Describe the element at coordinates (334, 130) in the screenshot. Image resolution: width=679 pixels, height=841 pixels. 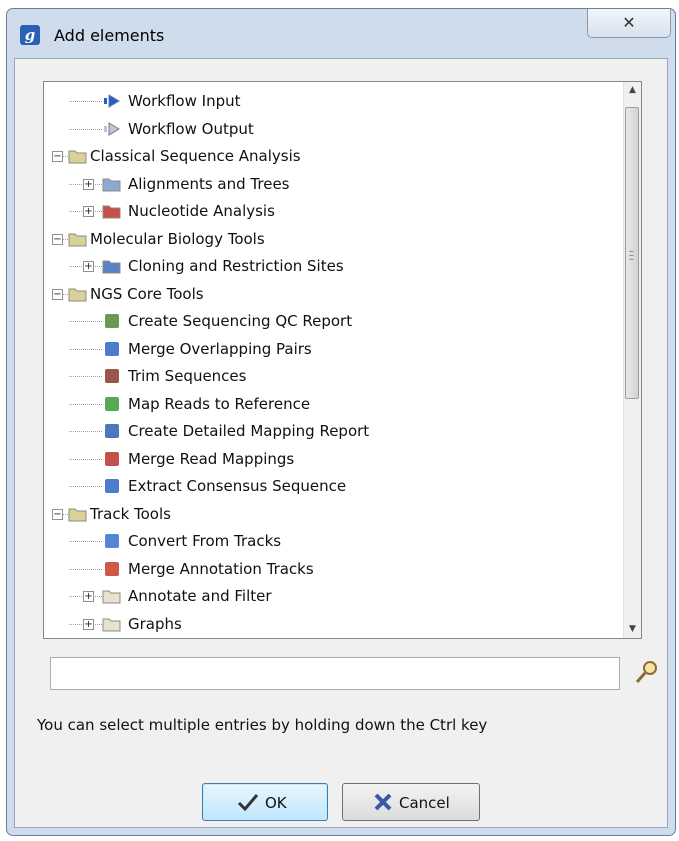
I see `tree-row: Workflow Output` at that location.